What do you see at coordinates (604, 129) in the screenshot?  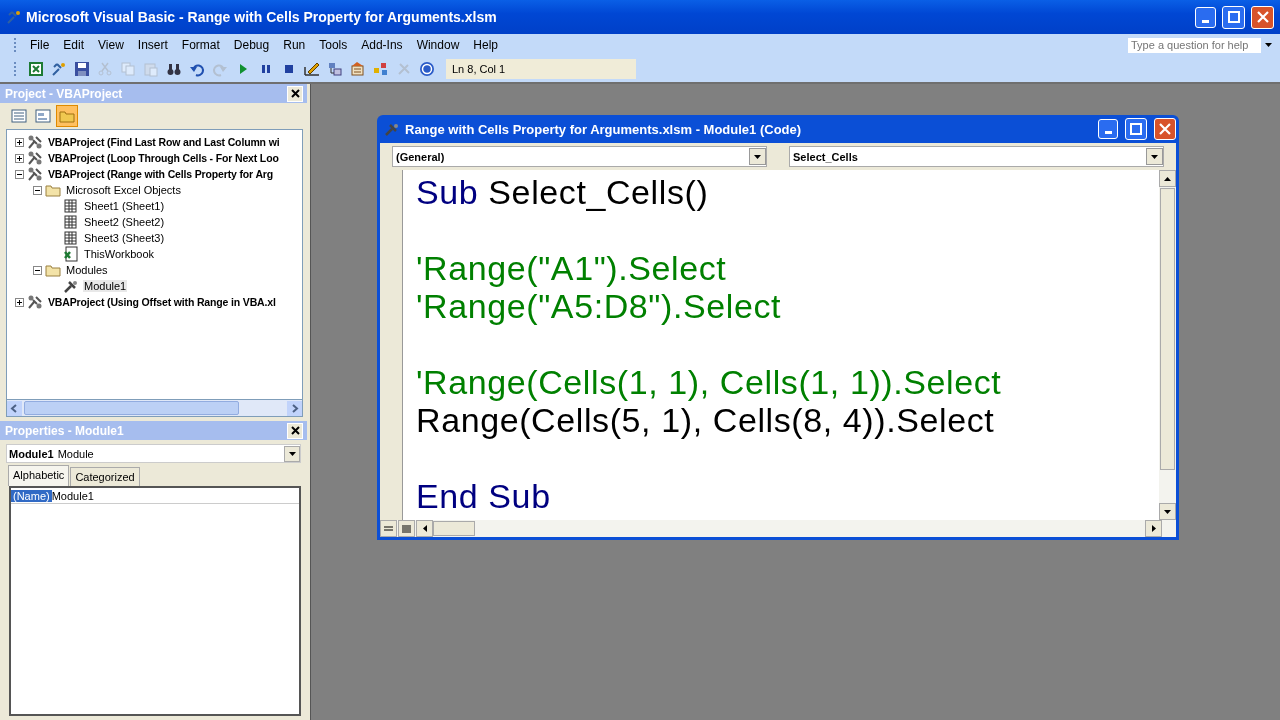 I see `code-window-title: Range with Cells Property for Arguments.xlsm - Module1 (Code)` at bounding box center [604, 129].